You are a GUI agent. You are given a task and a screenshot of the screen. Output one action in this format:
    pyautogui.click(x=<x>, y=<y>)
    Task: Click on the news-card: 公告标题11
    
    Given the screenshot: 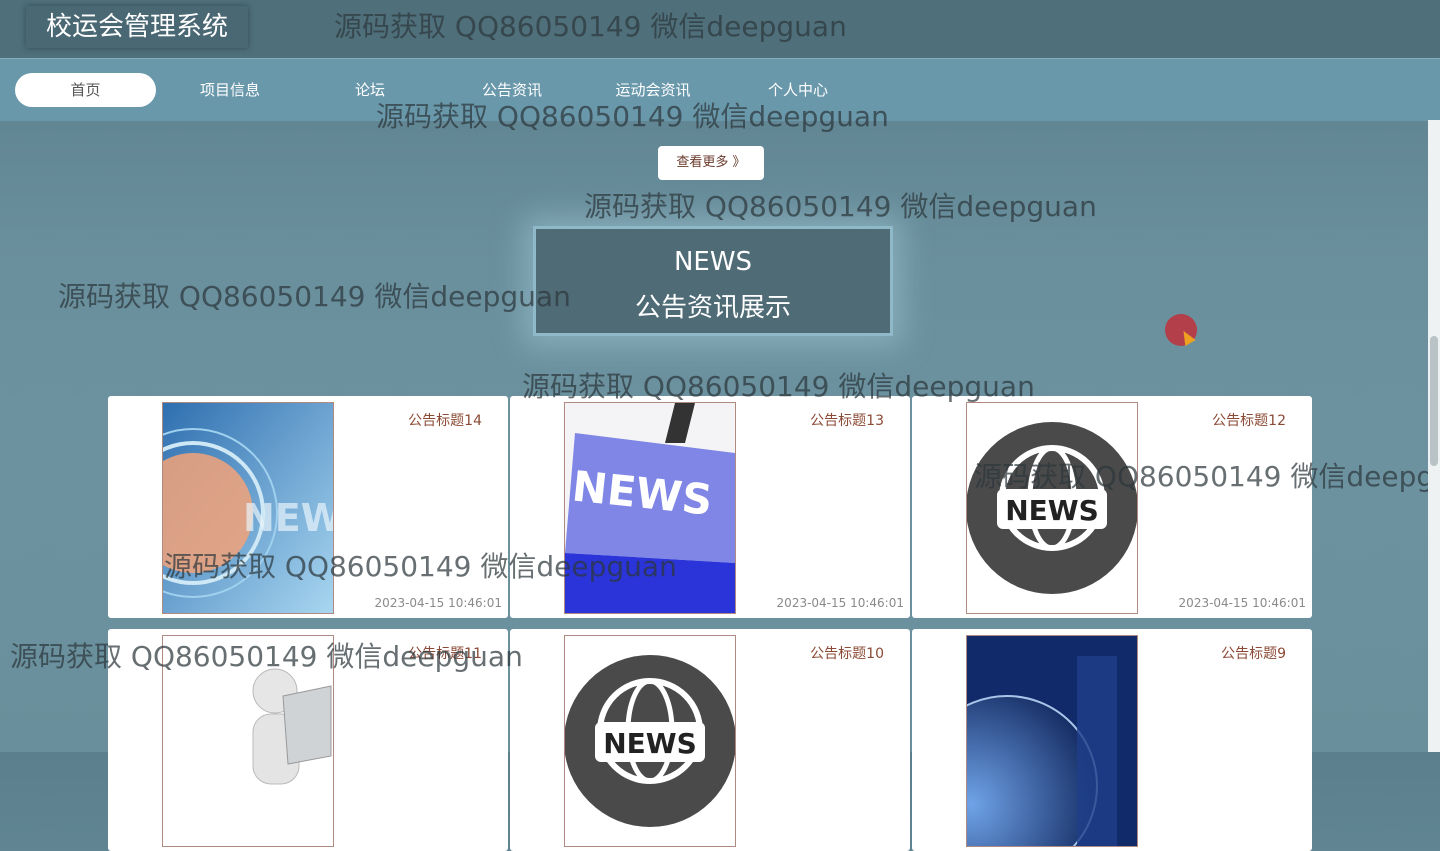 What is the action you would take?
    pyautogui.click(x=308, y=740)
    